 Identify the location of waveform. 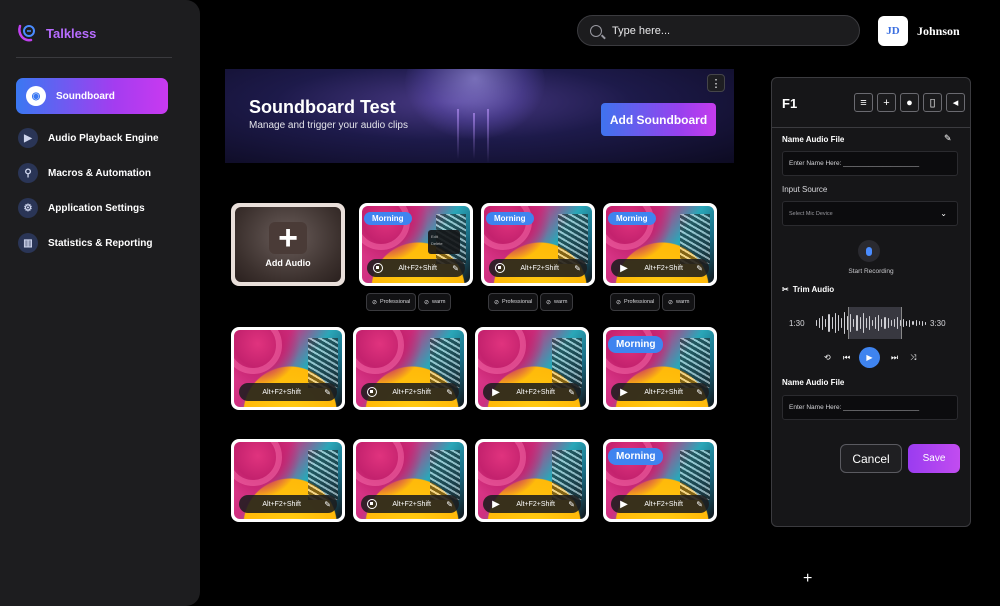
(871, 323).